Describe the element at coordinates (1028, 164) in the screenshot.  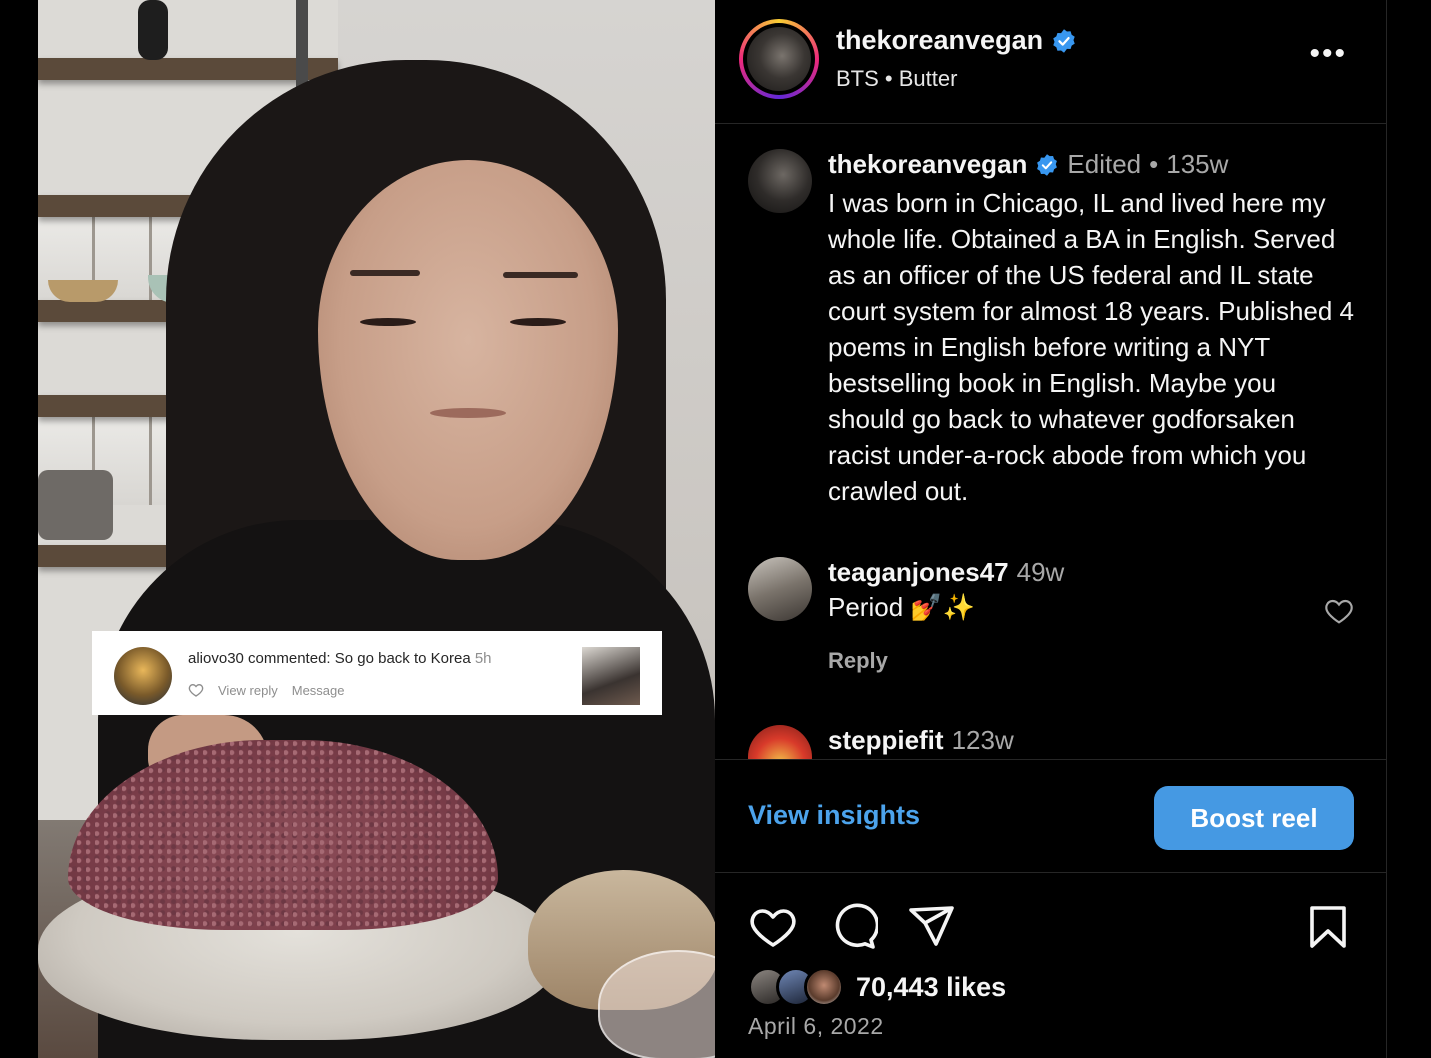
I see `caption-header: thekoreanvegan Edited • 135w` at that location.